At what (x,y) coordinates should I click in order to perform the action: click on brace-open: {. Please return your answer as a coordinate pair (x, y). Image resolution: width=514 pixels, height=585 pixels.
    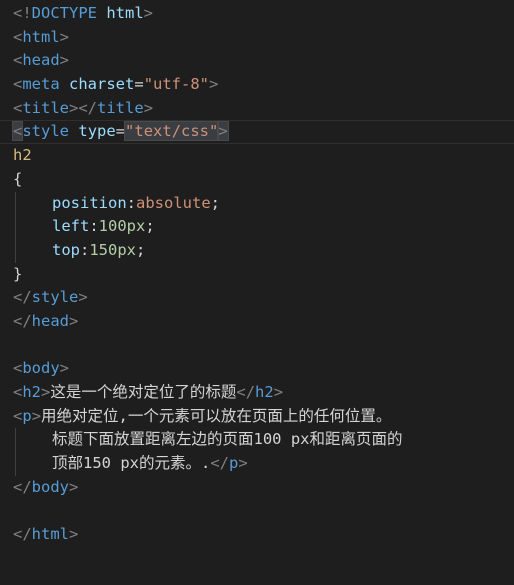
    Looking at the image, I should click on (18, 178).